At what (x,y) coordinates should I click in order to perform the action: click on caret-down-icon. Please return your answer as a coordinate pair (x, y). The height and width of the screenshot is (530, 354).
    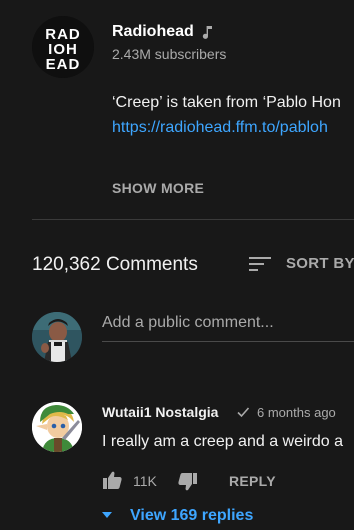
    Looking at the image, I should click on (107, 515).